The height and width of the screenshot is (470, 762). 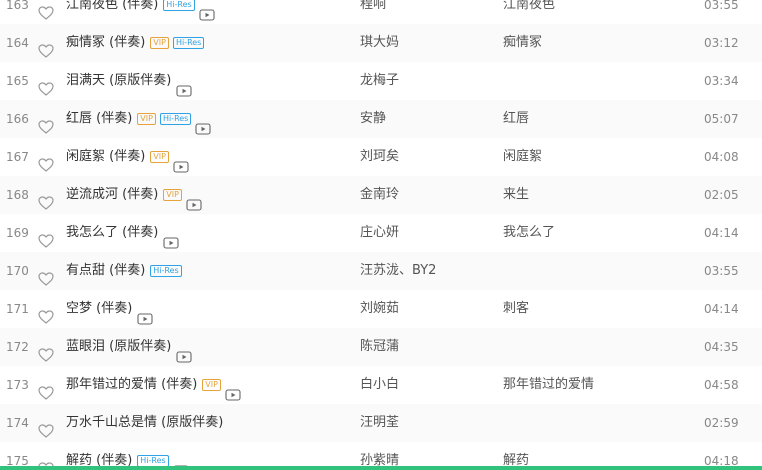 What do you see at coordinates (17, 233) in the screenshot?
I see `track-number: 169` at bounding box center [17, 233].